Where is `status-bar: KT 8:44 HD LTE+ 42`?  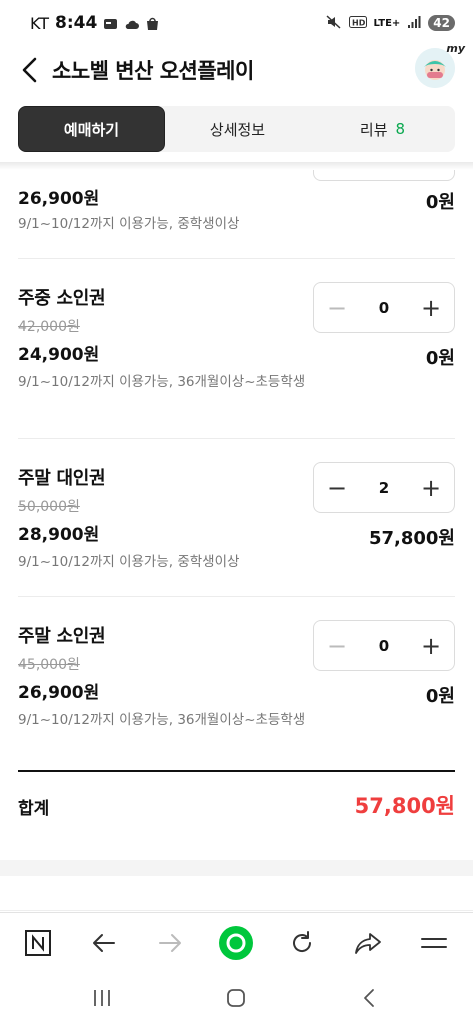 status-bar: KT 8:44 HD LTE+ 42 is located at coordinates (236, 23).